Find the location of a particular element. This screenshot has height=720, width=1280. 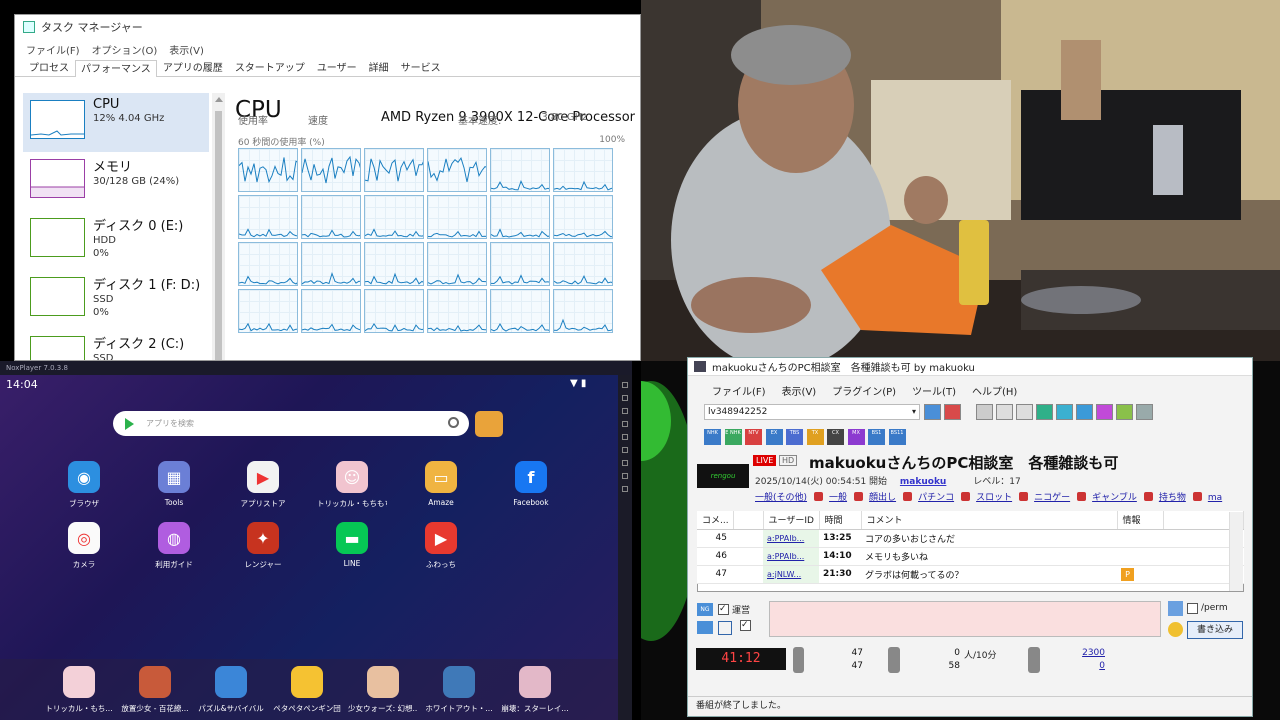

tv-channel-button: TX is located at coordinates (815, 437).